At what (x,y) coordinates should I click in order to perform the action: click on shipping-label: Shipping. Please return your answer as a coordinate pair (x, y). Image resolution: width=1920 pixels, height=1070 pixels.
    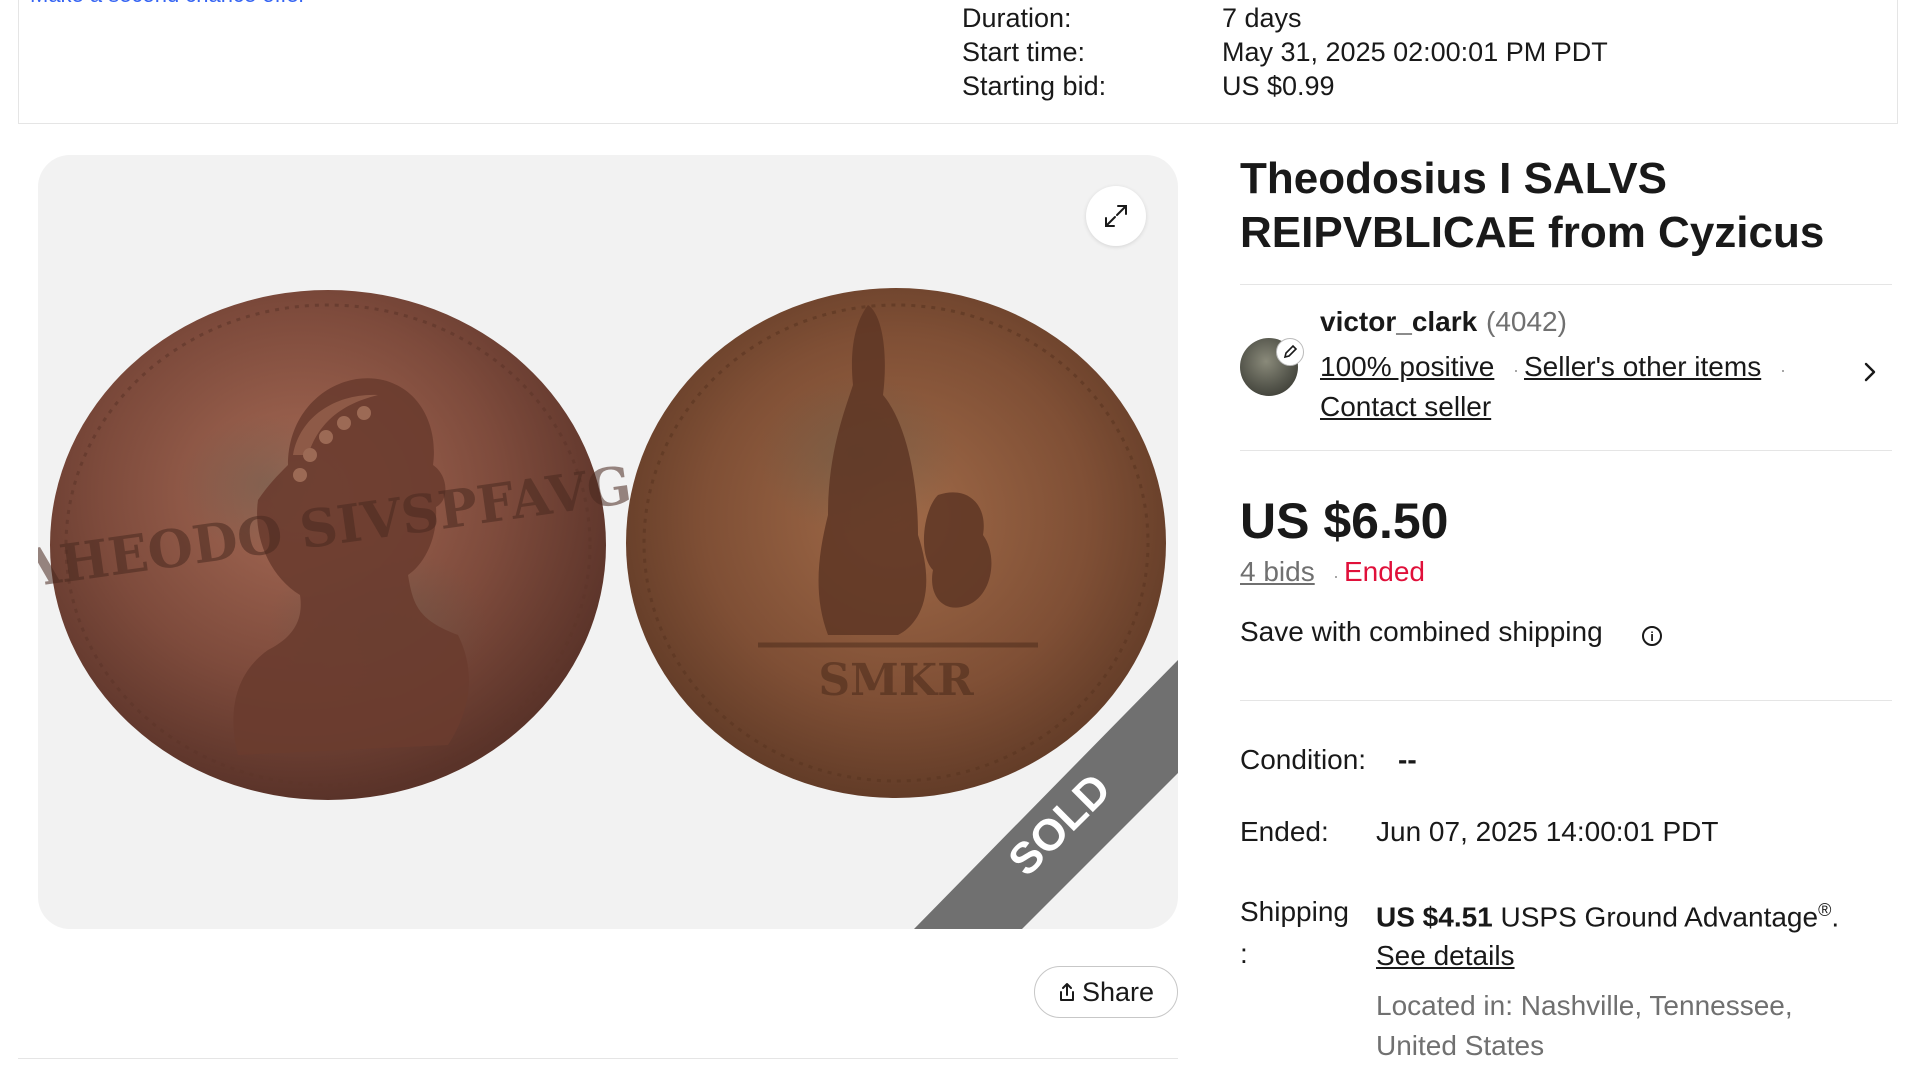
    Looking at the image, I should click on (1294, 911).